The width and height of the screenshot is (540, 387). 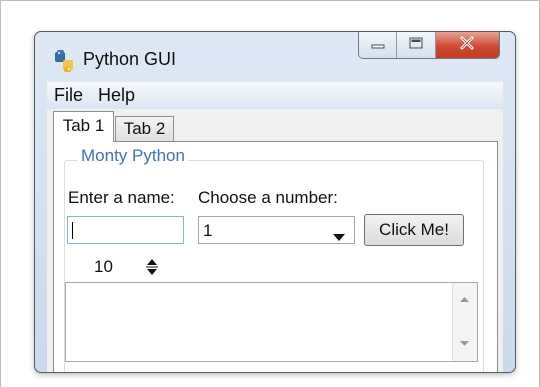 What do you see at coordinates (121, 197) in the screenshot?
I see `name-label: Enter a name:` at bounding box center [121, 197].